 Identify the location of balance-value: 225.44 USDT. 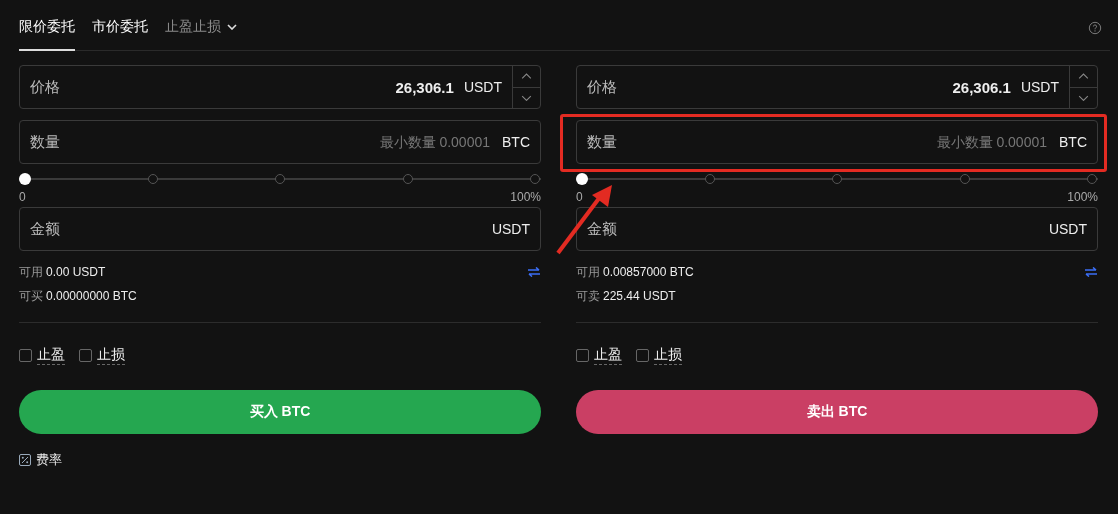
(639, 296).